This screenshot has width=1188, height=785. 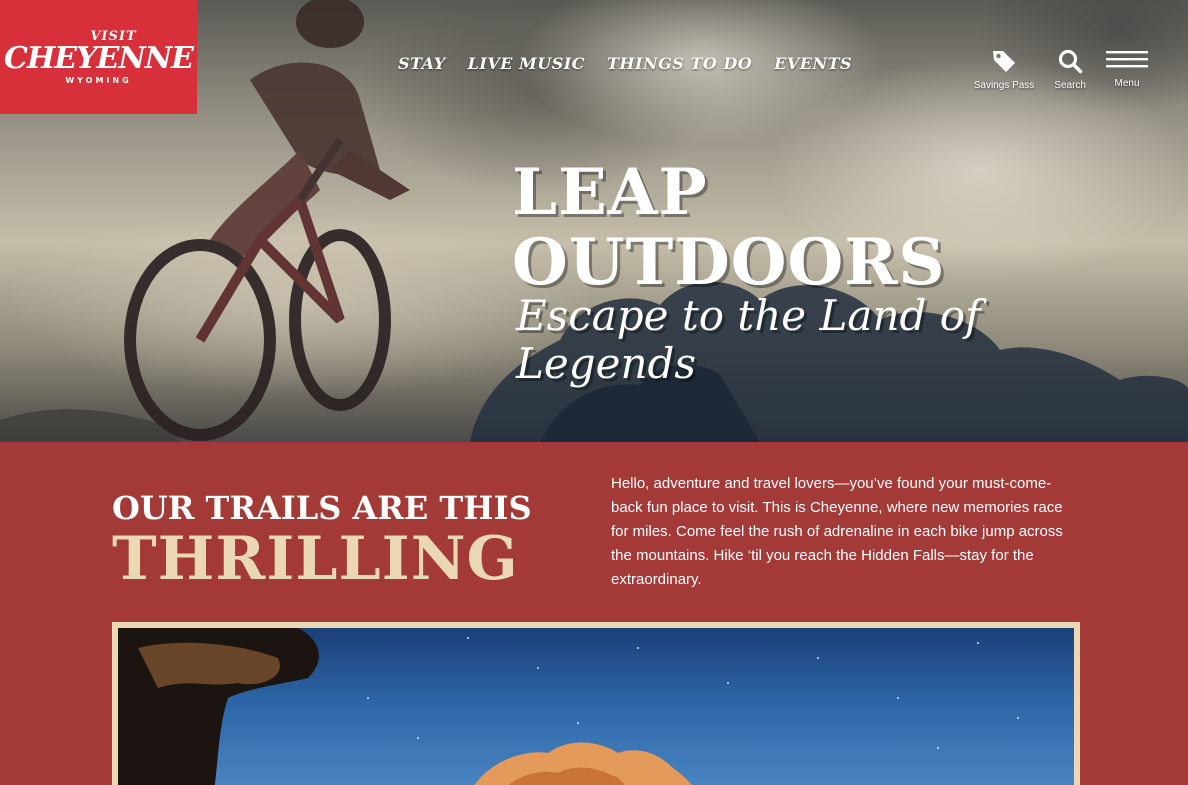 I want to click on hero-subheadline: Escape to the Land of Legends, so click(x=748, y=339).